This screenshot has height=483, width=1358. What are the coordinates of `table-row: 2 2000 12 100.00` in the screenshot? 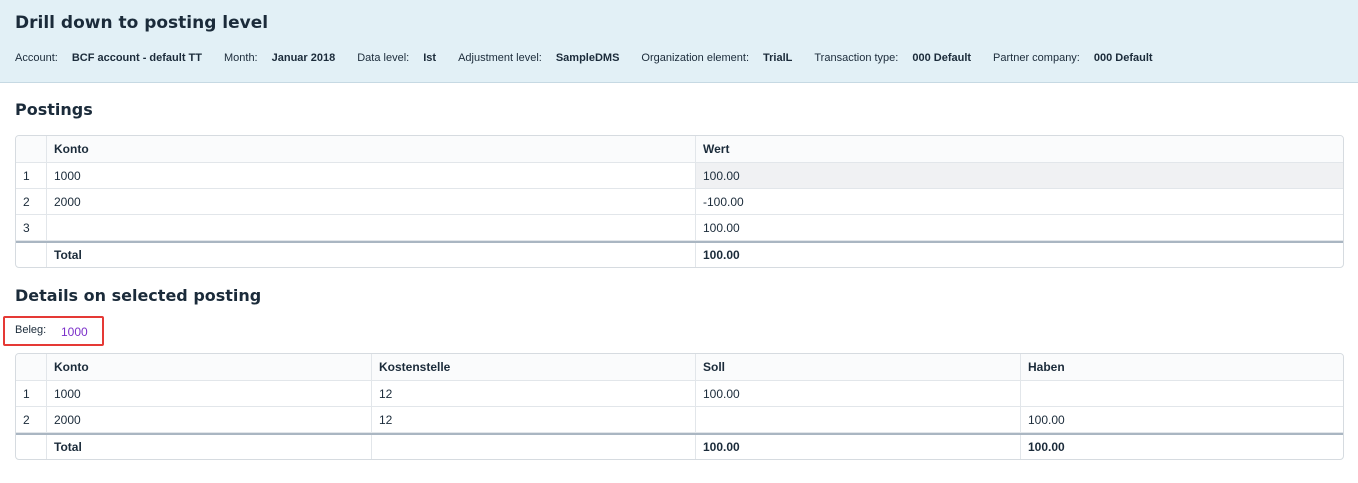 It's located at (679, 420).